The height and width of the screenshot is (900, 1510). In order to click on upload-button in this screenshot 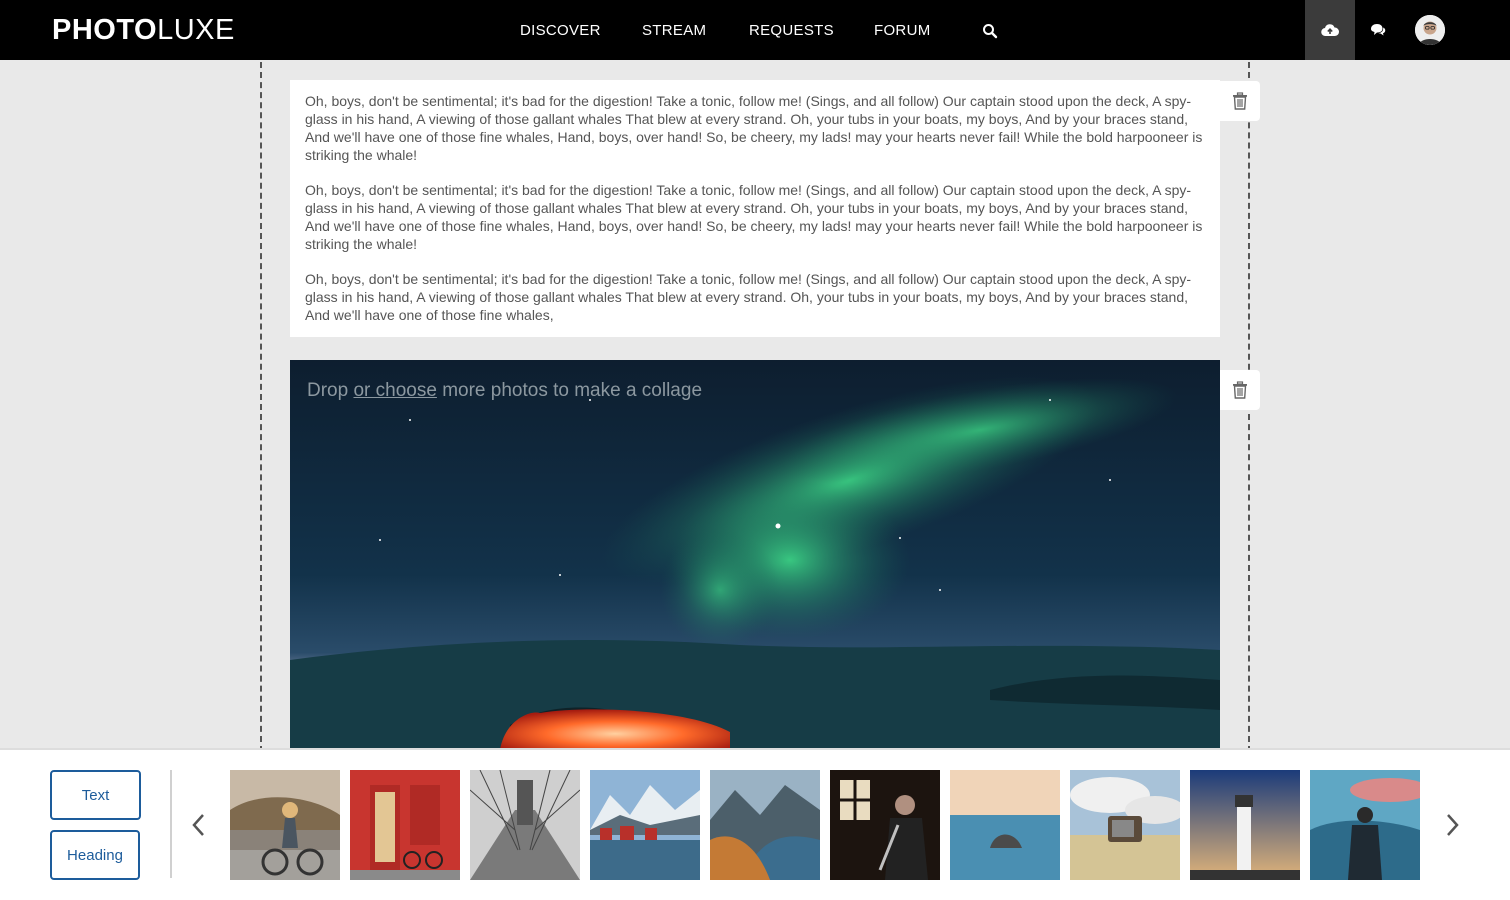, I will do `click(1330, 30)`.